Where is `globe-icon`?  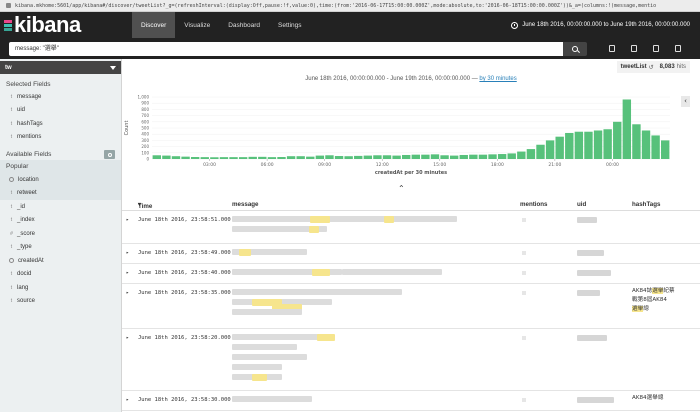 globe-icon is located at coordinates (11, 180).